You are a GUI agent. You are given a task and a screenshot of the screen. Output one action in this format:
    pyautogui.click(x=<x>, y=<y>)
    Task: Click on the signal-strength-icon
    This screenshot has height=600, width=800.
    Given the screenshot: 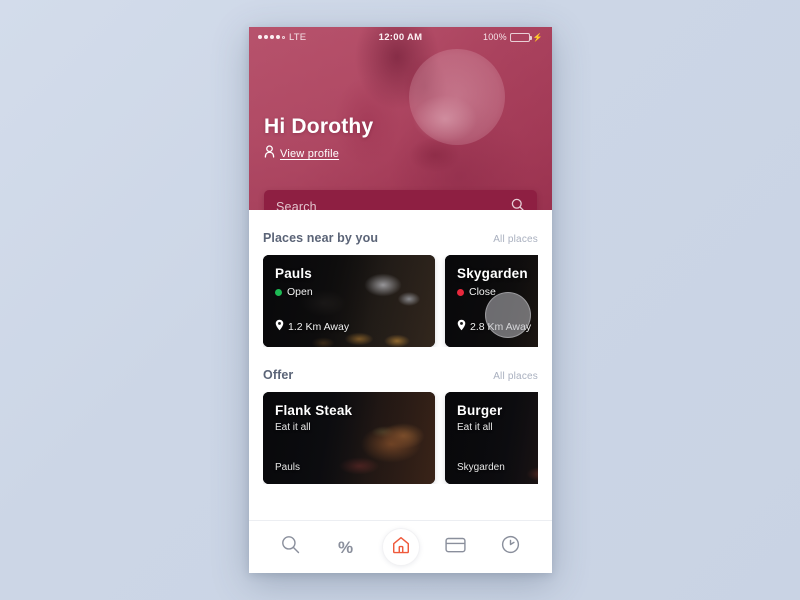 What is the action you would take?
    pyautogui.click(x=271, y=37)
    